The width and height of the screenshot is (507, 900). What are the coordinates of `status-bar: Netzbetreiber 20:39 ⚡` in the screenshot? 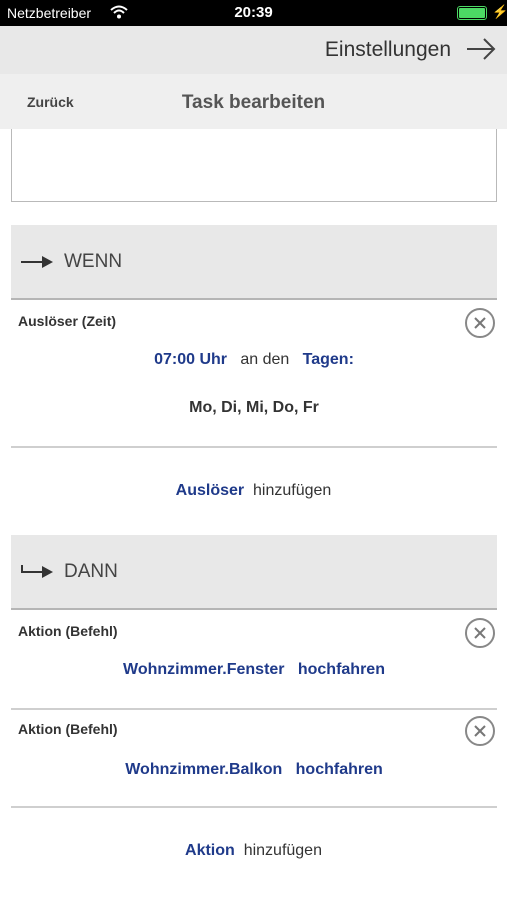 It's located at (253, 13).